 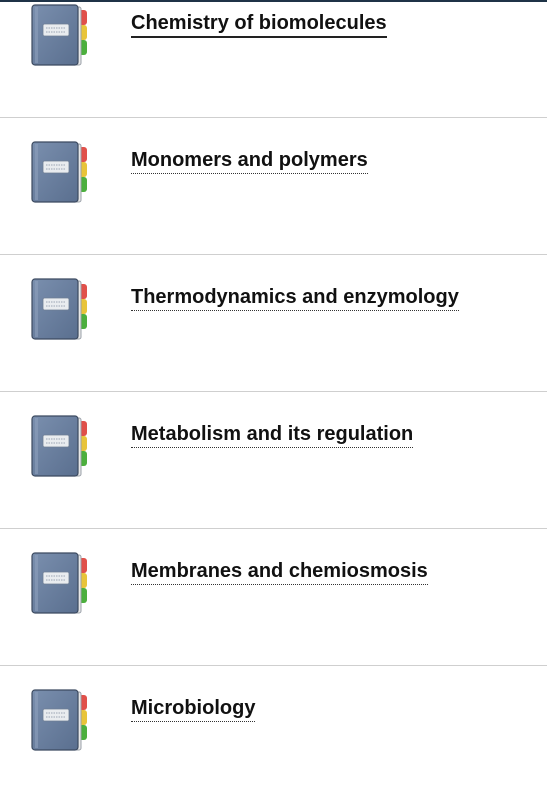 I want to click on topic-link: Thermodynamics and enzymology, so click(x=295, y=298).